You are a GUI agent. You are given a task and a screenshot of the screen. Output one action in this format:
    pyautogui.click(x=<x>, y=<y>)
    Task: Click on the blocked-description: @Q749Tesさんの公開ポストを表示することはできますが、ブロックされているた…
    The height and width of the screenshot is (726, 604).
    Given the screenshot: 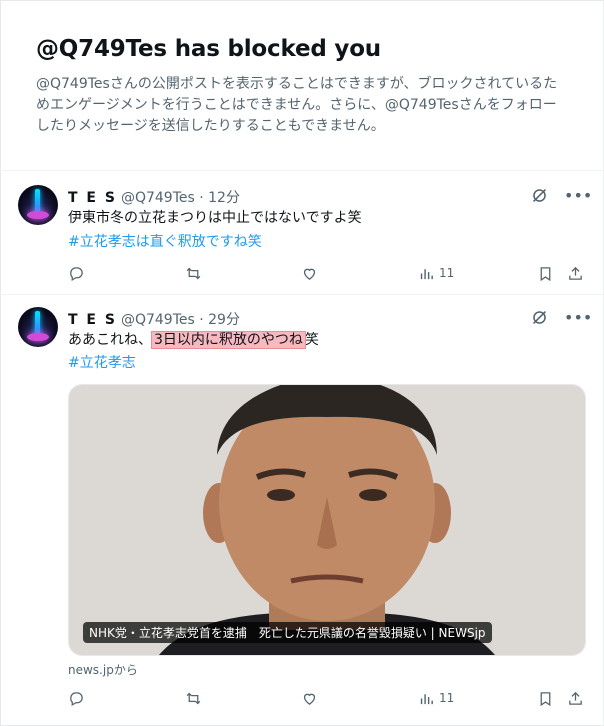 What is the action you would take?
    pyautogui.click(x=297, y=105)
    